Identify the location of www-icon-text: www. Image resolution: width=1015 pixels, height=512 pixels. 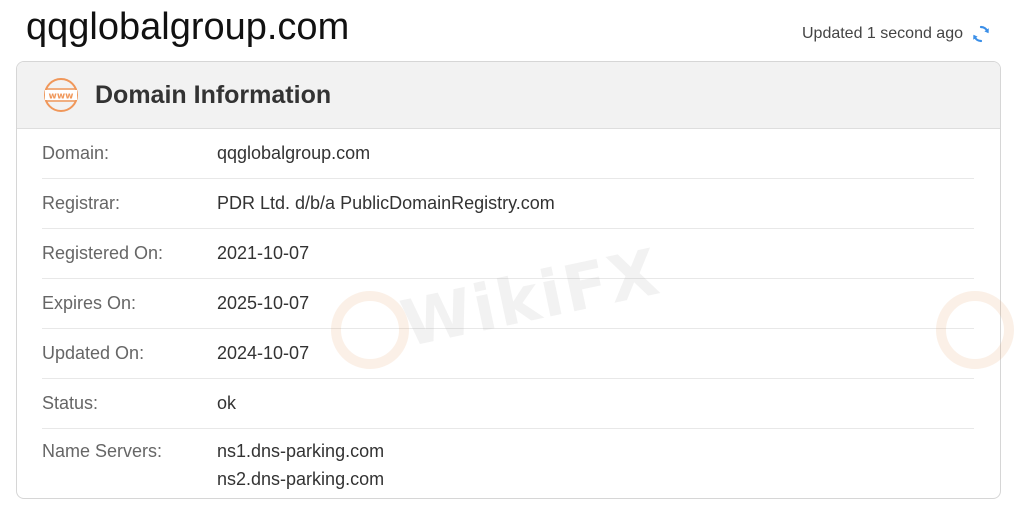
(61, 97).